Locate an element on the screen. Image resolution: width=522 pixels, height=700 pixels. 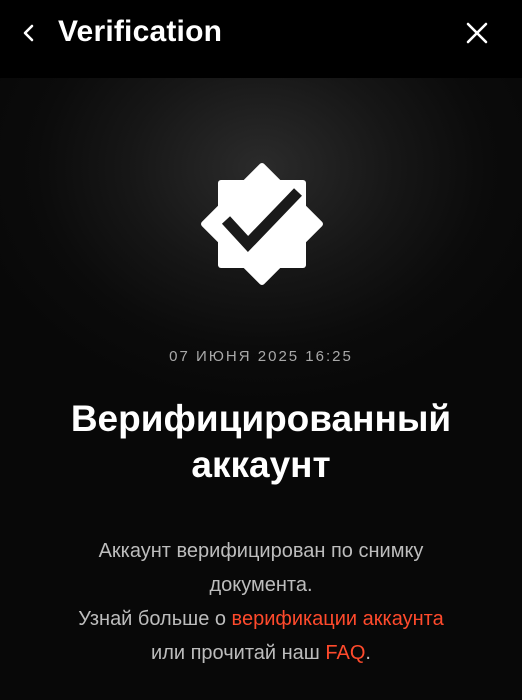
faq-line: или прочитай наш FAQ. is located at coordinates (261, 653).